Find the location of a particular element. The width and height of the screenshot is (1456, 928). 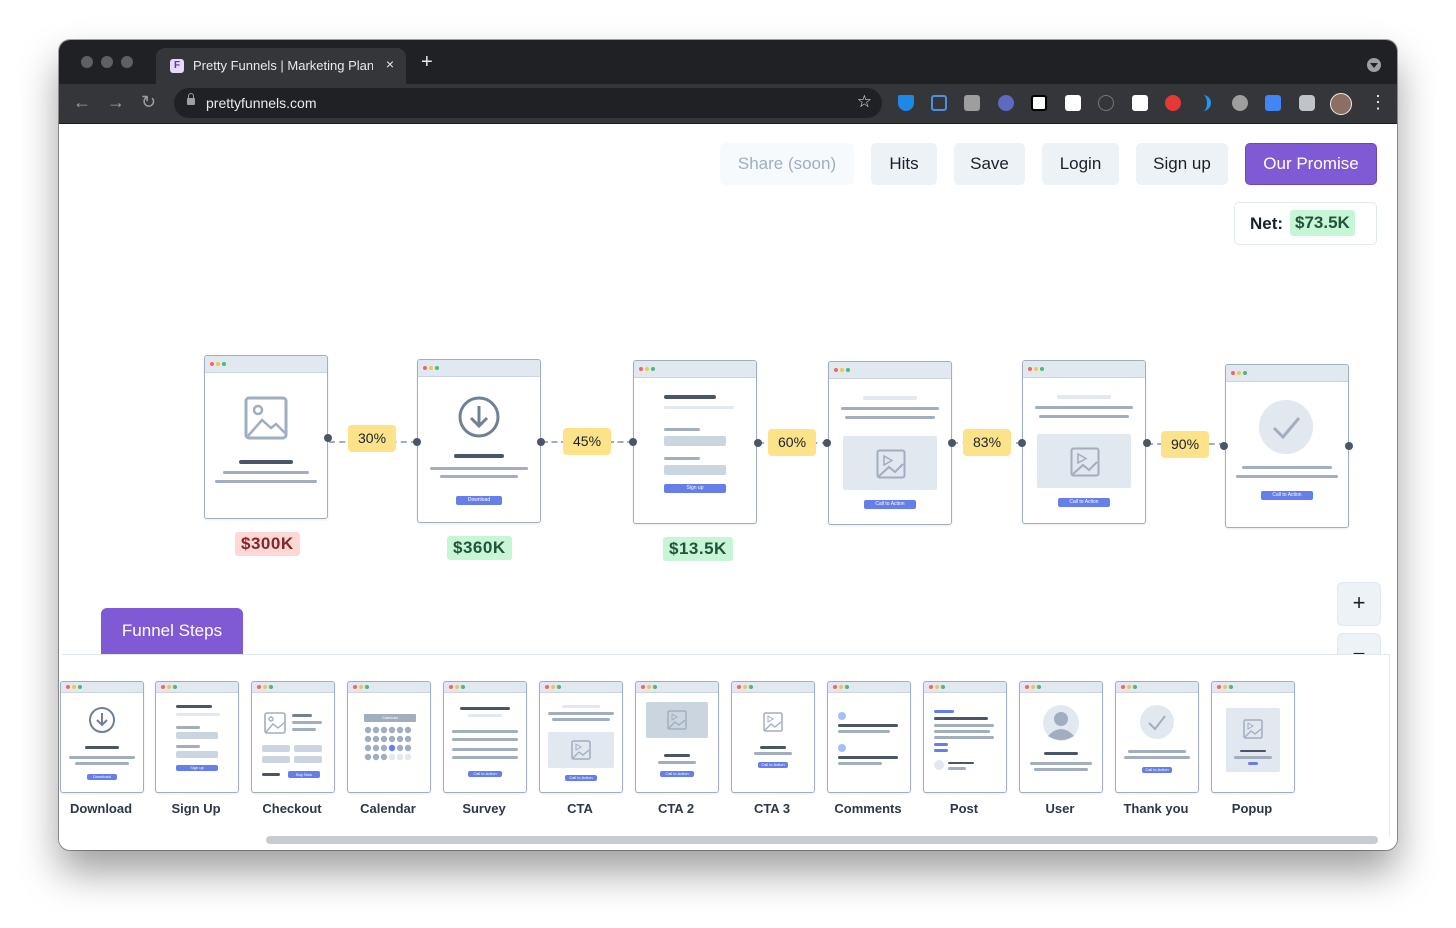

browser-menu-icon: ⋮ is located at coordinates (1378, 102).